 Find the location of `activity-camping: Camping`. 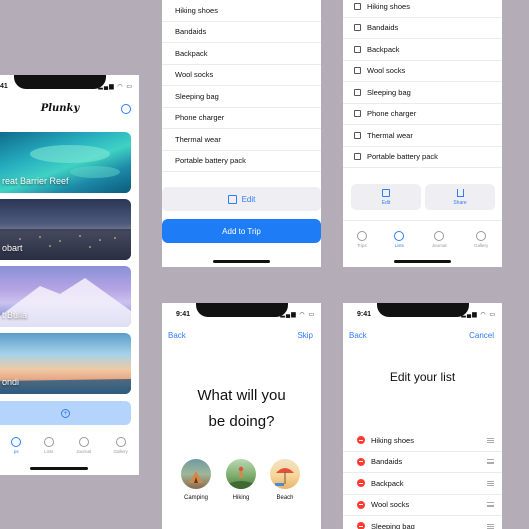

activity-camping: Camping is located at coordinates (196, 480).